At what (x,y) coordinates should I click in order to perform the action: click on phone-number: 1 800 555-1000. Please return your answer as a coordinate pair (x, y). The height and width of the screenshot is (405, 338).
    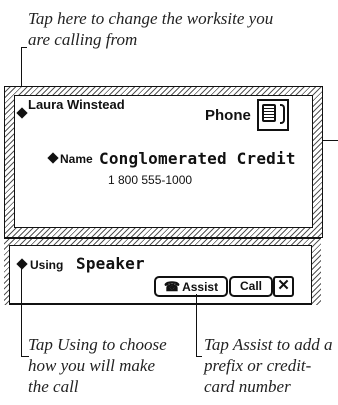
    Looking at the image, I should click on (150, 180).